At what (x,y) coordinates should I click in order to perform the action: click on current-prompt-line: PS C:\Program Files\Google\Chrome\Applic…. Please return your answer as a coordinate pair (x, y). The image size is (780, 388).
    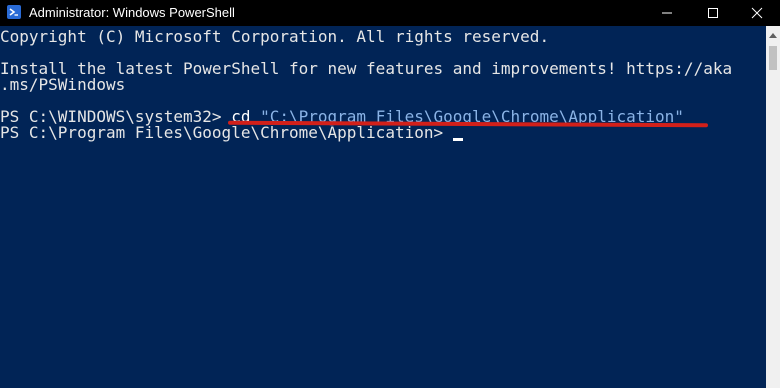
    Looking at the image, I should click on (231, 133).